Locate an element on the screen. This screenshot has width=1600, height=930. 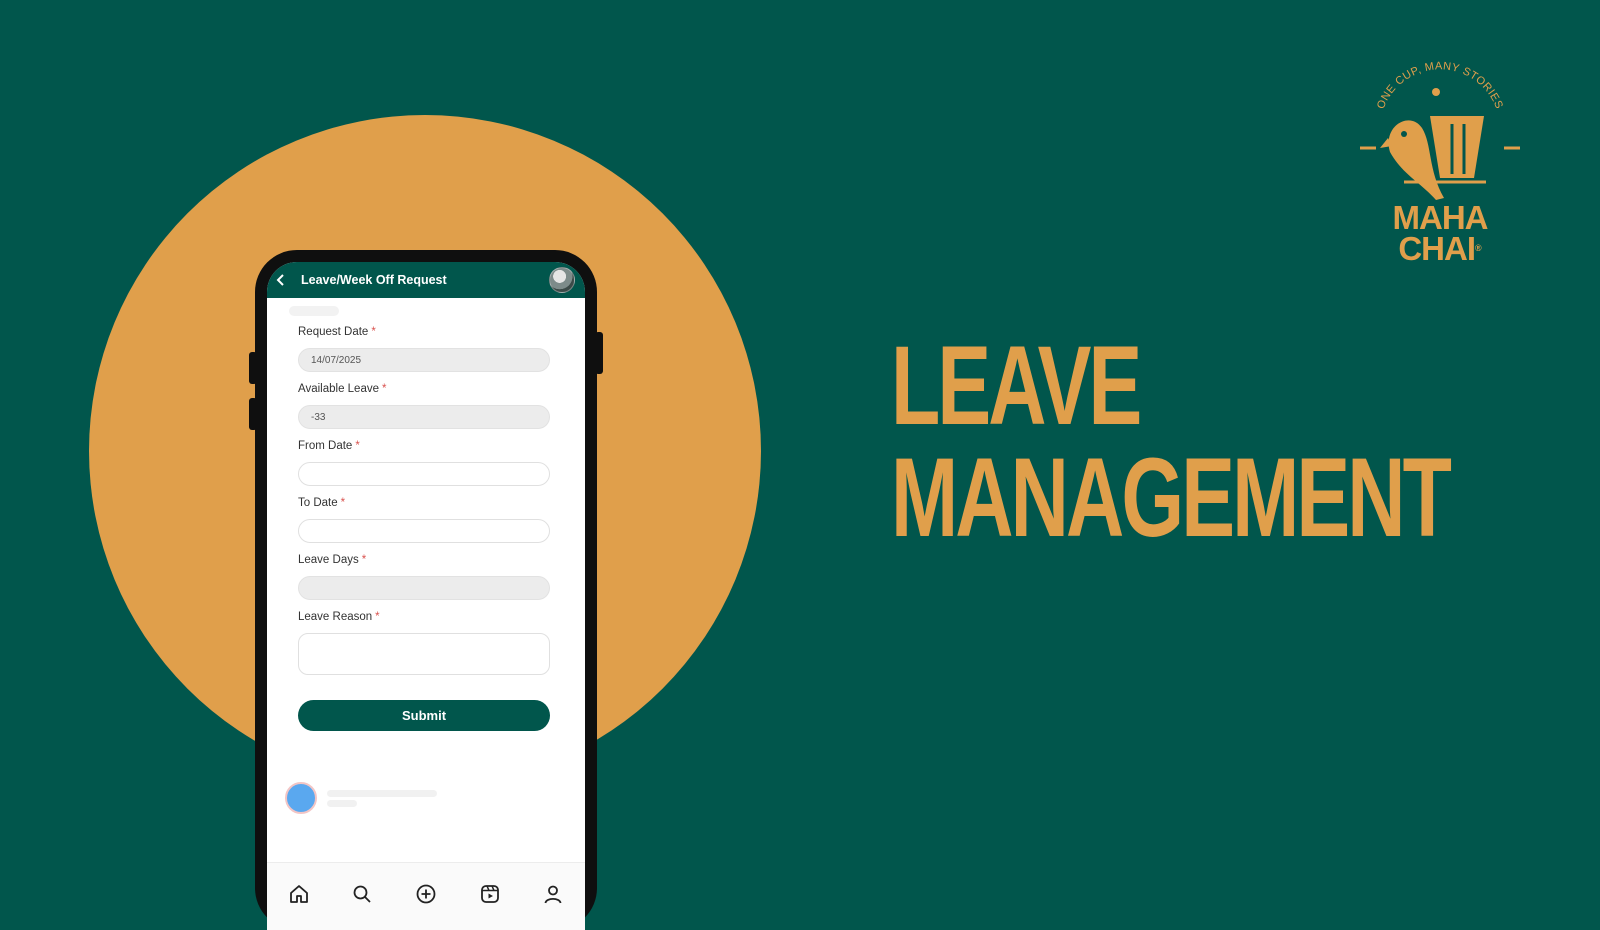
from-date-field is located at coordinates (424, 474).